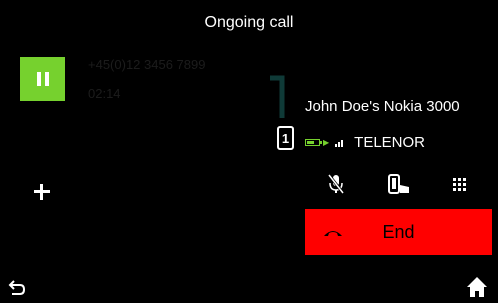 The height and width of the screenshot is (303, 498). I want to click on phone-handover-button, so click(399, 184).